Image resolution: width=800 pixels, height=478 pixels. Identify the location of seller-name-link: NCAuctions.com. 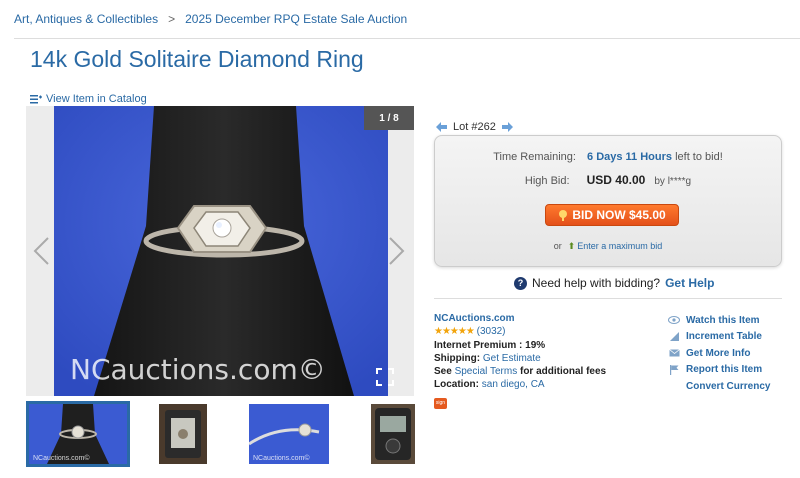
(474, 318).